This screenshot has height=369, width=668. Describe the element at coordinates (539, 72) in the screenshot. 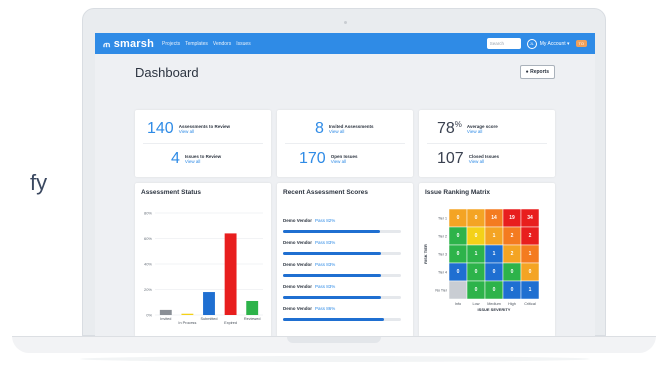

I see `reports-label: Reports` at that location.